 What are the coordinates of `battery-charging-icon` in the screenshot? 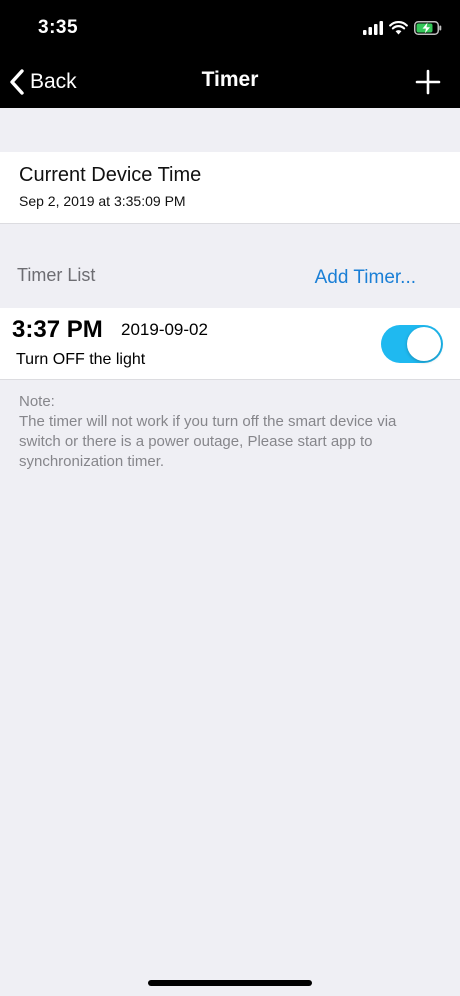 It's located at (428, 28).